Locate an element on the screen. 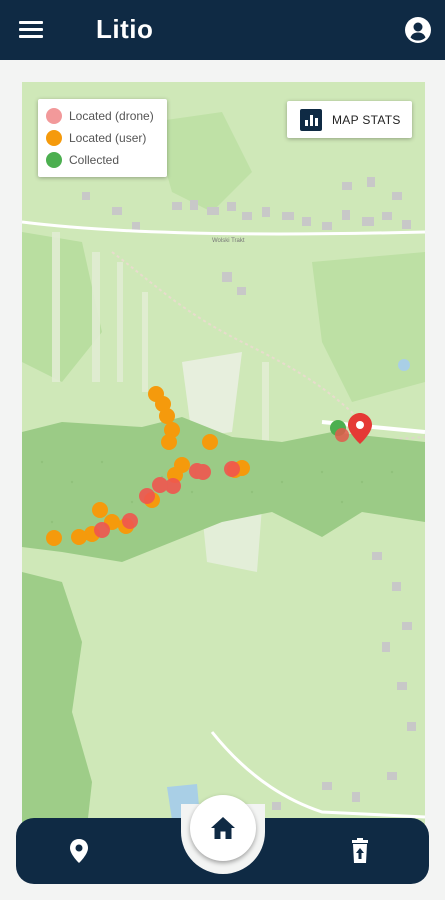 Image resolution: width=445 pixels, height=900 pixels. bar-chart-icon is located at coordinates (311, 119).